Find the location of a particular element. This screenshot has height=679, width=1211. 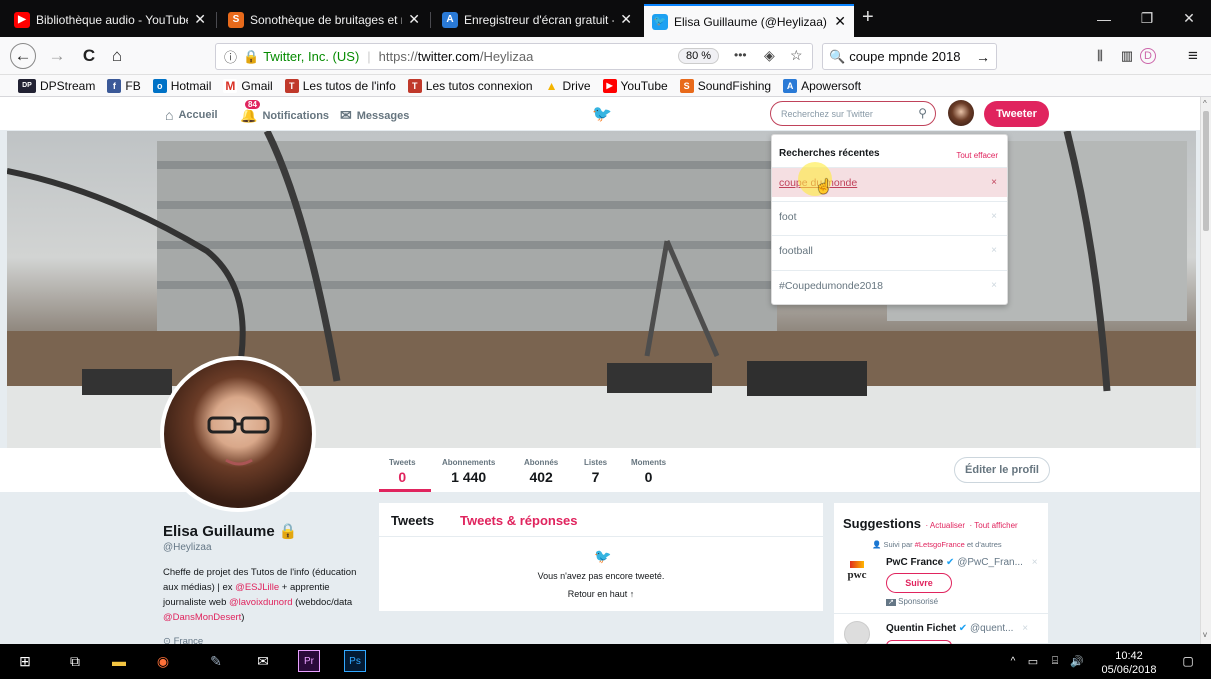

nav-messages: ✉ Messages is located at coordinates (374, 115).